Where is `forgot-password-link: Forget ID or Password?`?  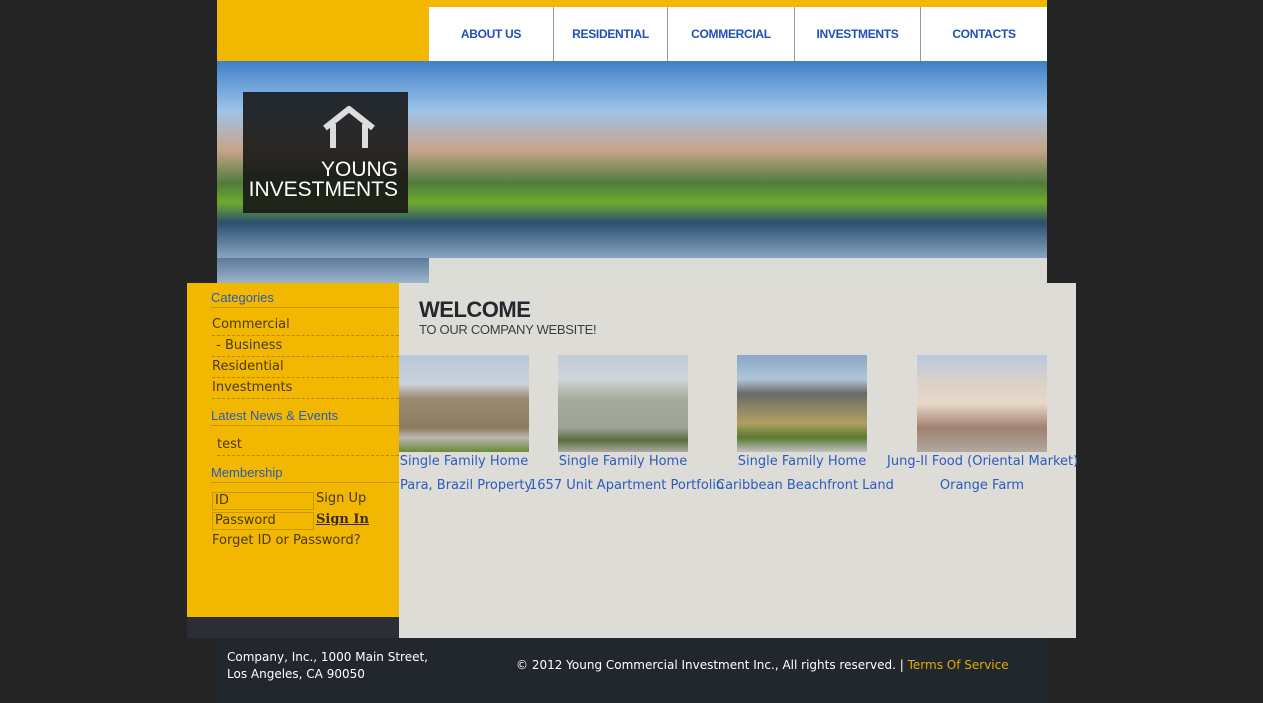
forgot-password-link: Forget ID or Password? is located at coordinates (286, 540).